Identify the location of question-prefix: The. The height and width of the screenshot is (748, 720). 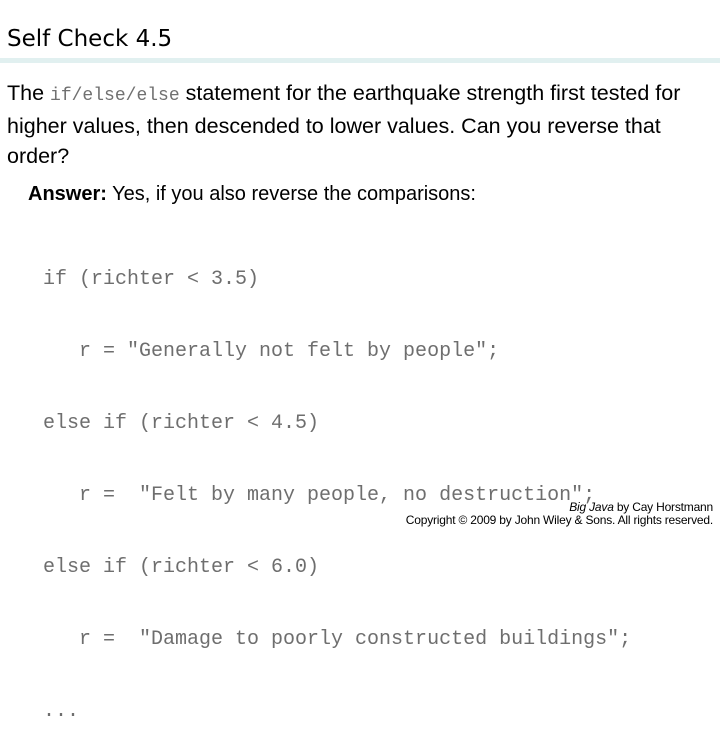
(29, 93).